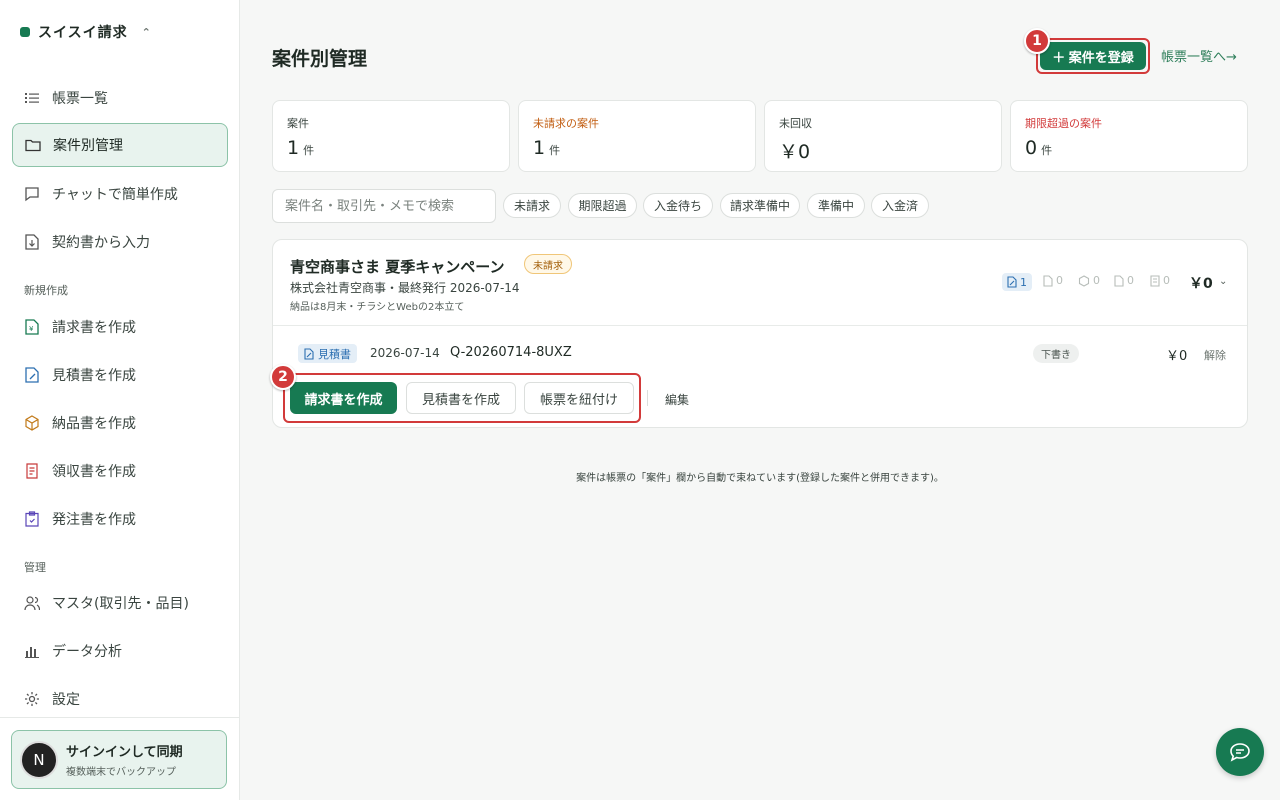  I want to click on nav-item-label: 契約書から入力, so click(101, 243).